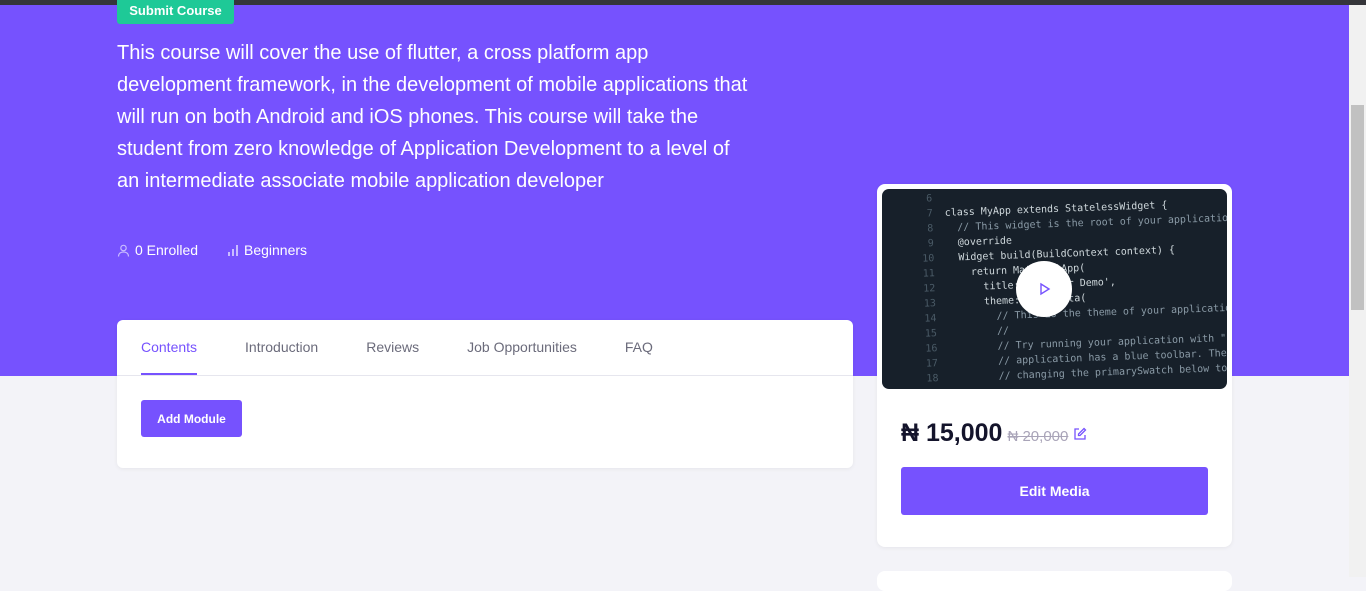  Describe the element at coordinates (912, 334) in the screenshot. I see `line-number: 15` at that location.